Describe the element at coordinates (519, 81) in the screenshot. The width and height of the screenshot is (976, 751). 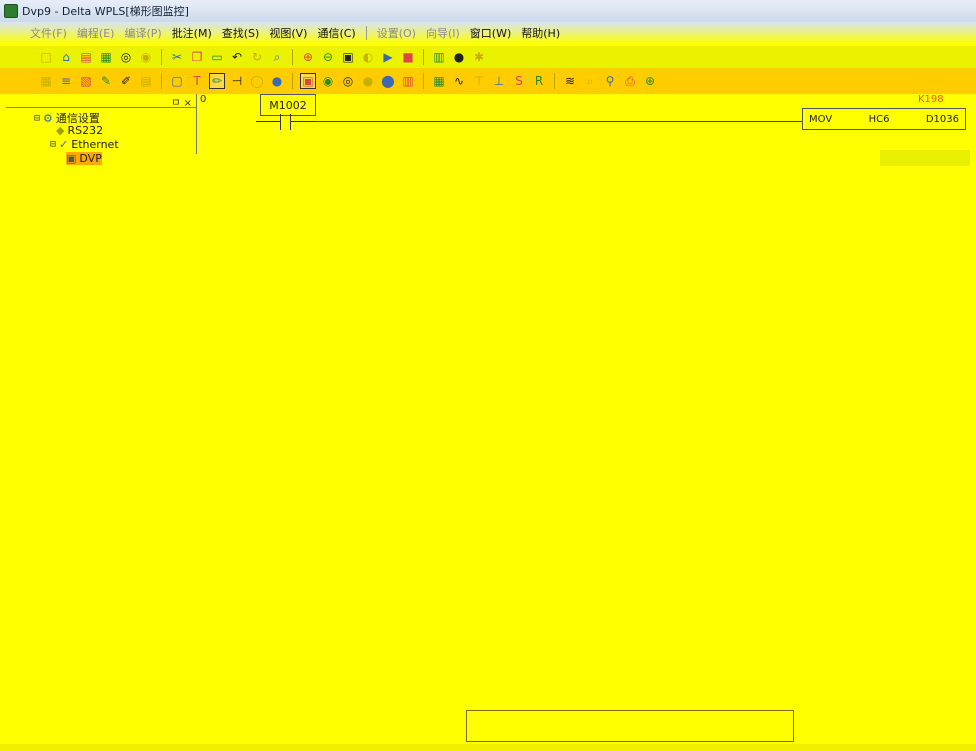
I see `set-icon: S` at that location.